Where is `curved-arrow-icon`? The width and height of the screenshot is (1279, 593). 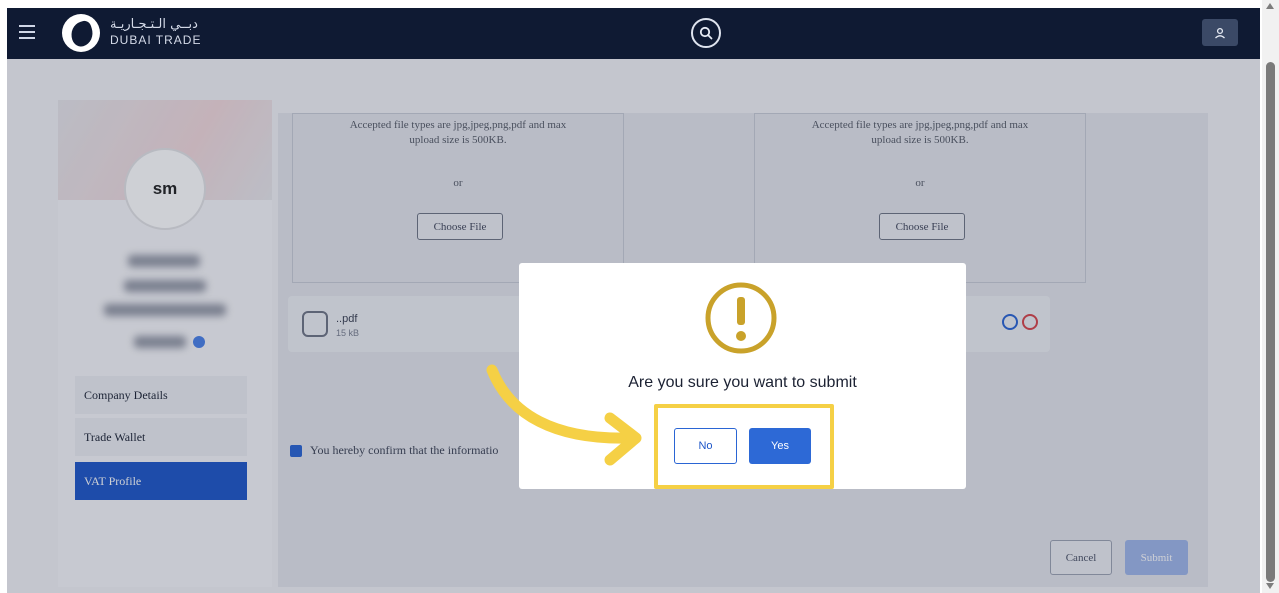 curved-arrow-icon is located at coordinates (564, 415).